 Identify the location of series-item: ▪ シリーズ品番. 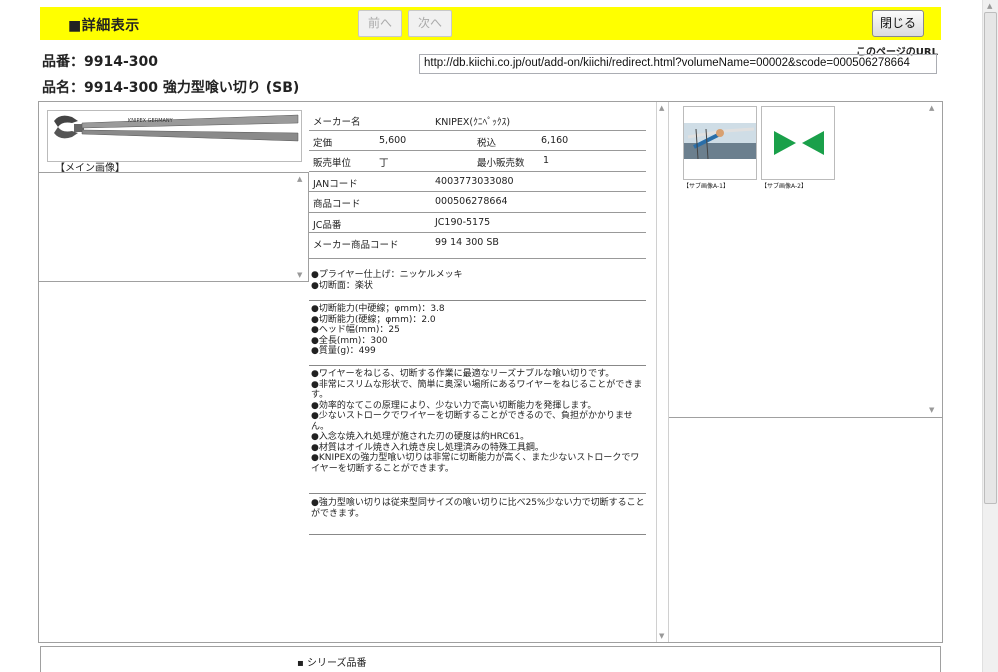
(331, 661).